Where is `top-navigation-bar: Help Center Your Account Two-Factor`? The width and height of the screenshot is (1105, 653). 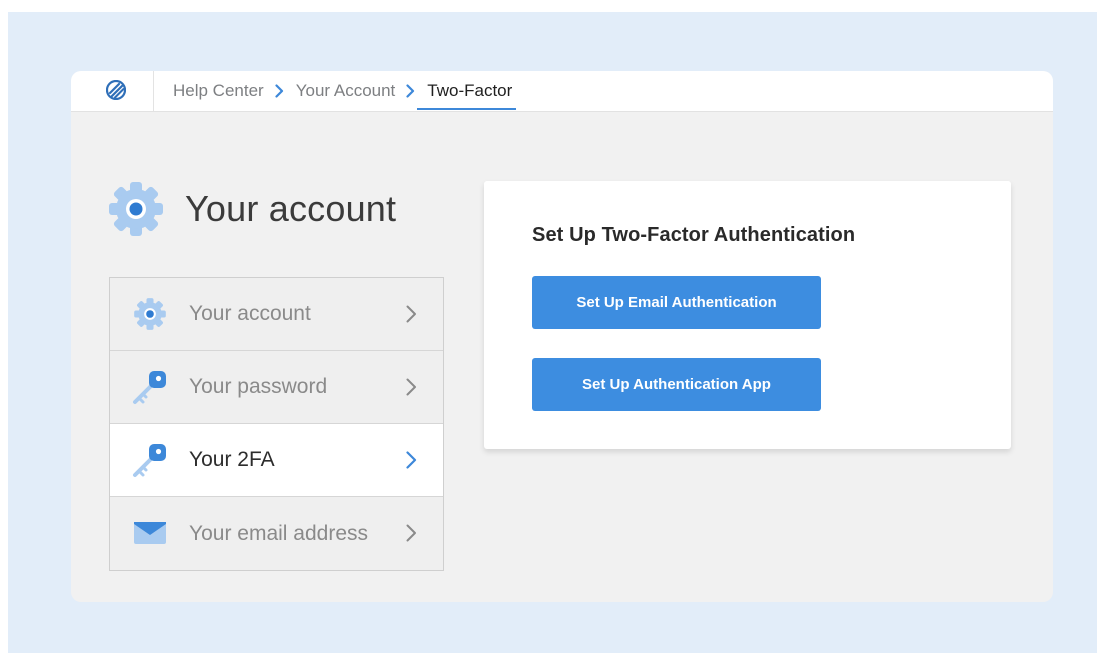 top-navigation-bar: Help Center Your Account Two-Factor is located at coordinates (562, 91).